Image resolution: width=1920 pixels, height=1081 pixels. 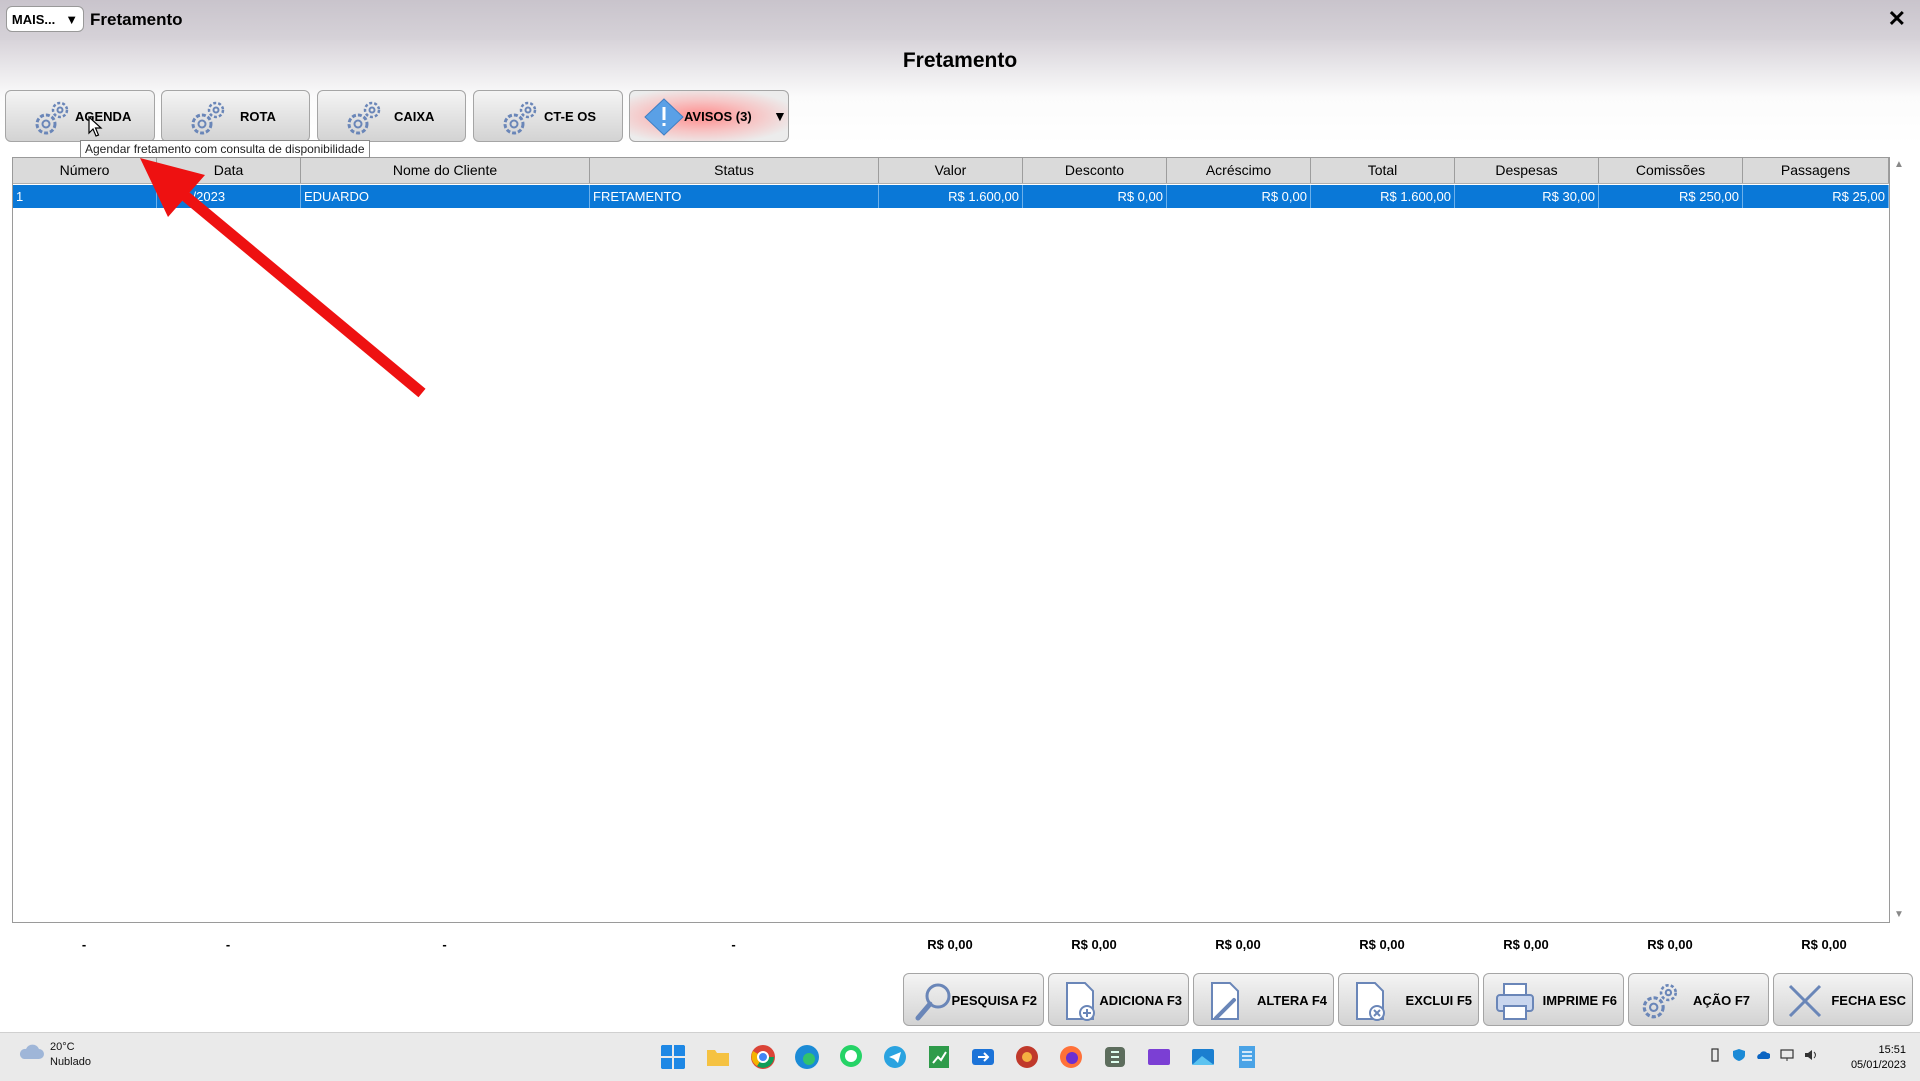 What do you see at coordinates (229, 196) in the screenshot?
I see `cell-data: 05/01/2023` at bounding box center [229, 196].